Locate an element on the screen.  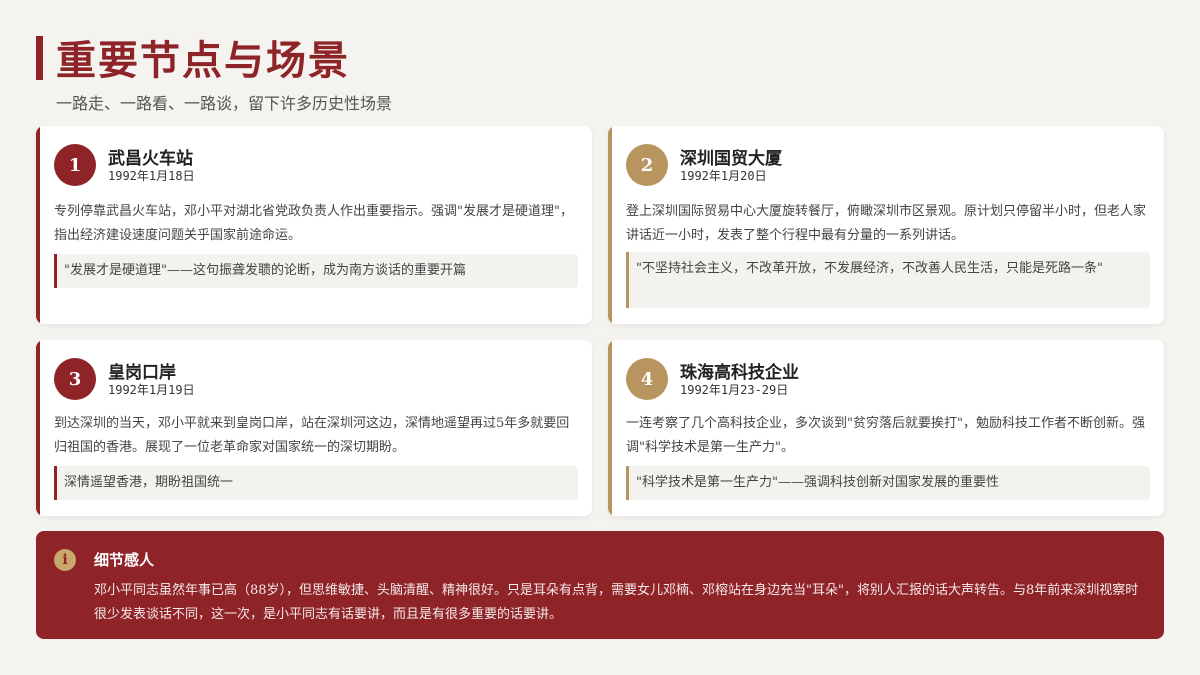
card-quote: "不坚持社会主义，不改革开放，不发展经济，不改善人民生活，只能是死路一条" is located at coordinates (888, 280).